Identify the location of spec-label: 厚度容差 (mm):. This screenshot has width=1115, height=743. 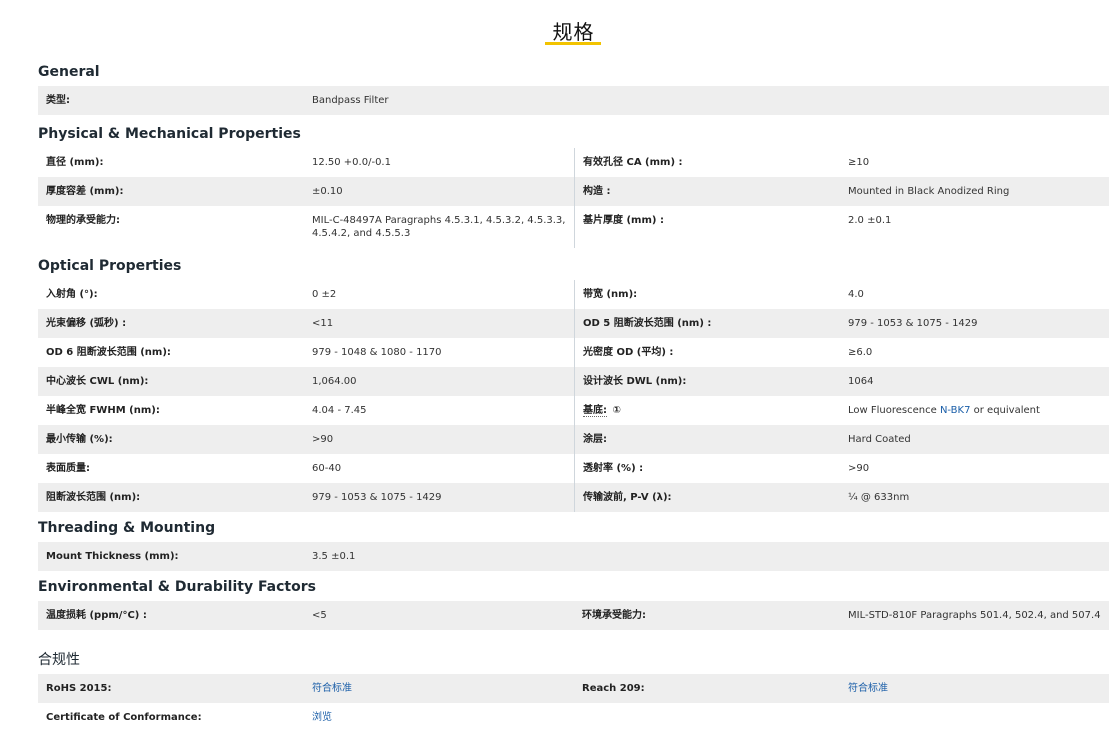
(85, 191).